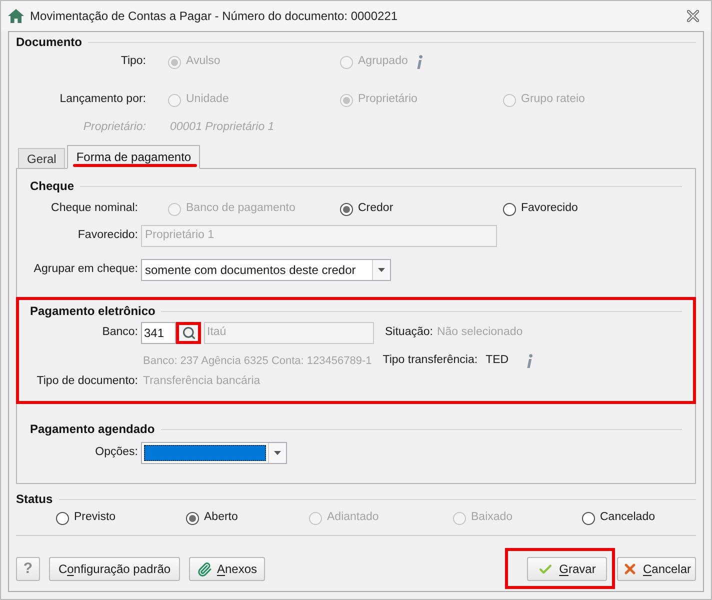 The width and height of the screenshot is (712, 600). What do you see at coordinates (222, 128) in the screenshot?
I see `field-value: 00001 Proprietário 1` at bounding box center [222, 128].